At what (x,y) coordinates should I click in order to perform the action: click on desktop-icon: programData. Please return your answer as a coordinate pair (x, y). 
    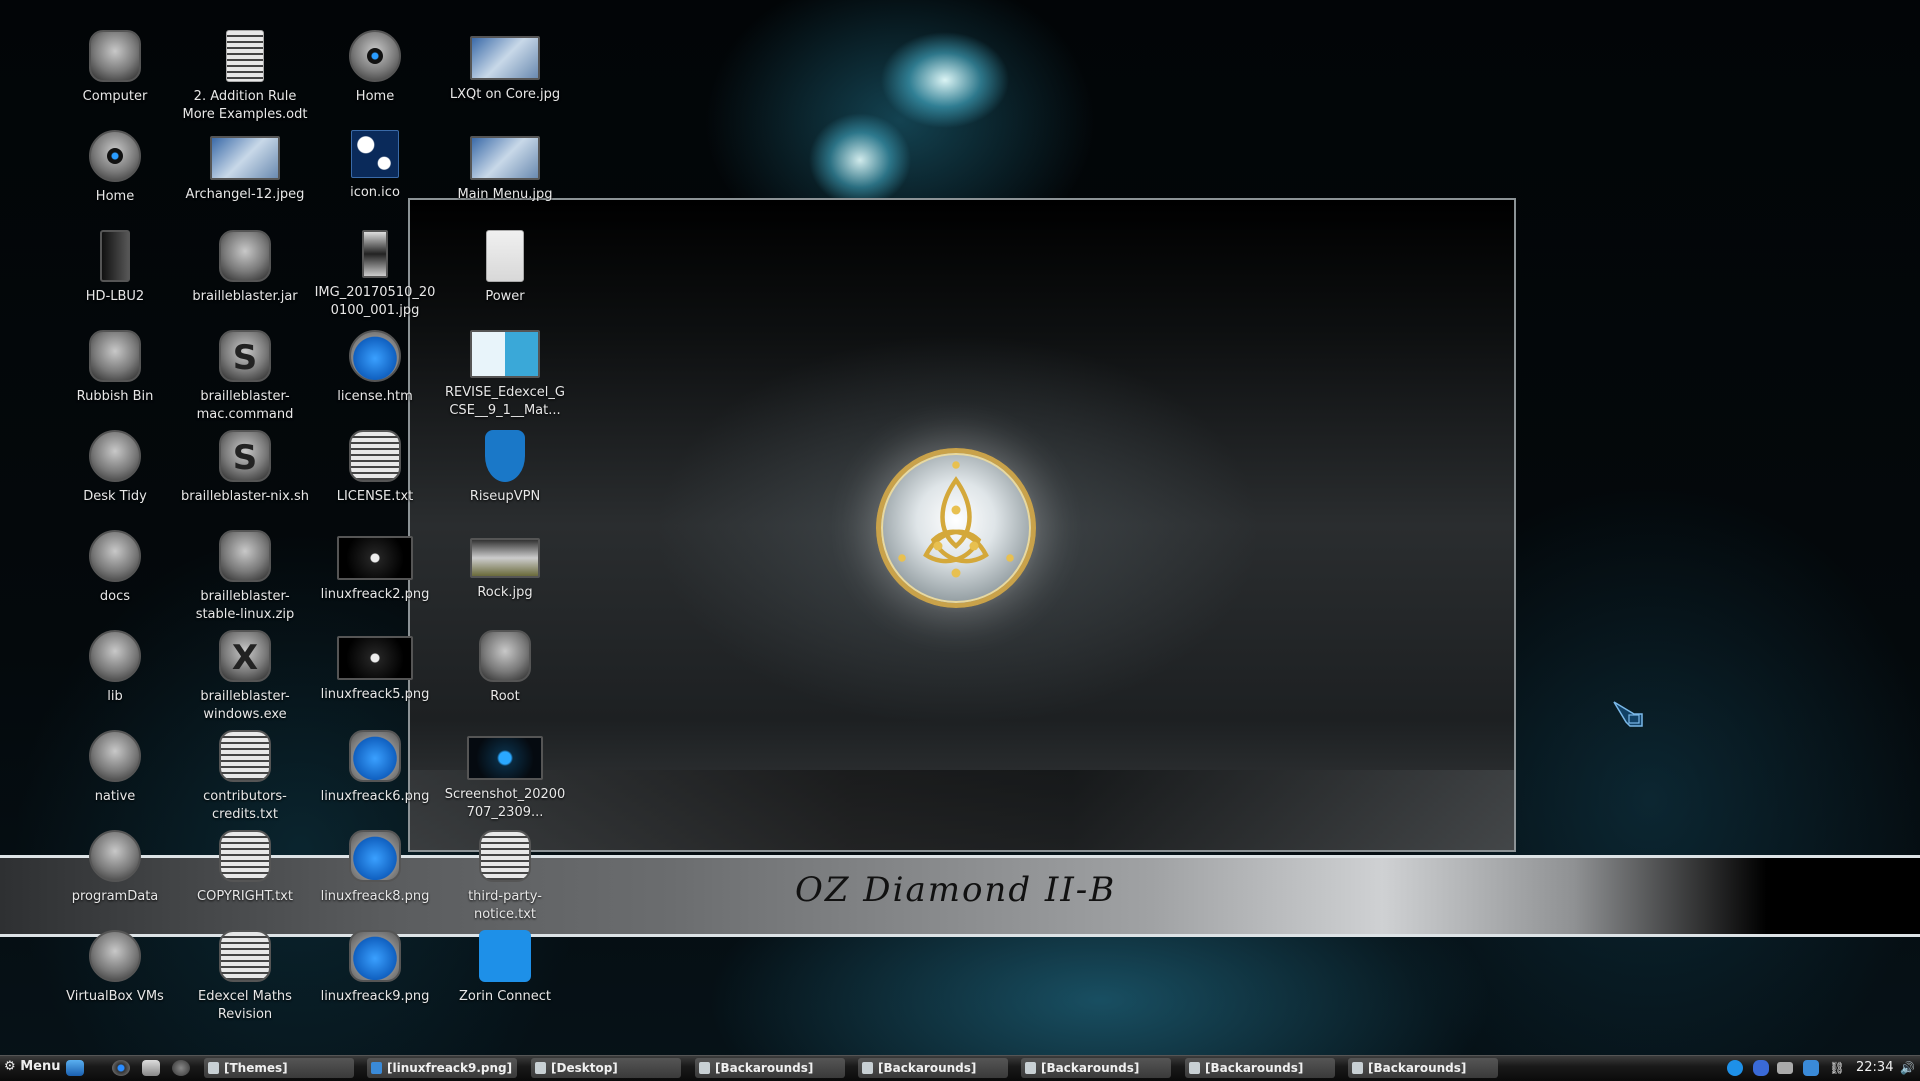
    Looking at the image, I should click on (115, 868).